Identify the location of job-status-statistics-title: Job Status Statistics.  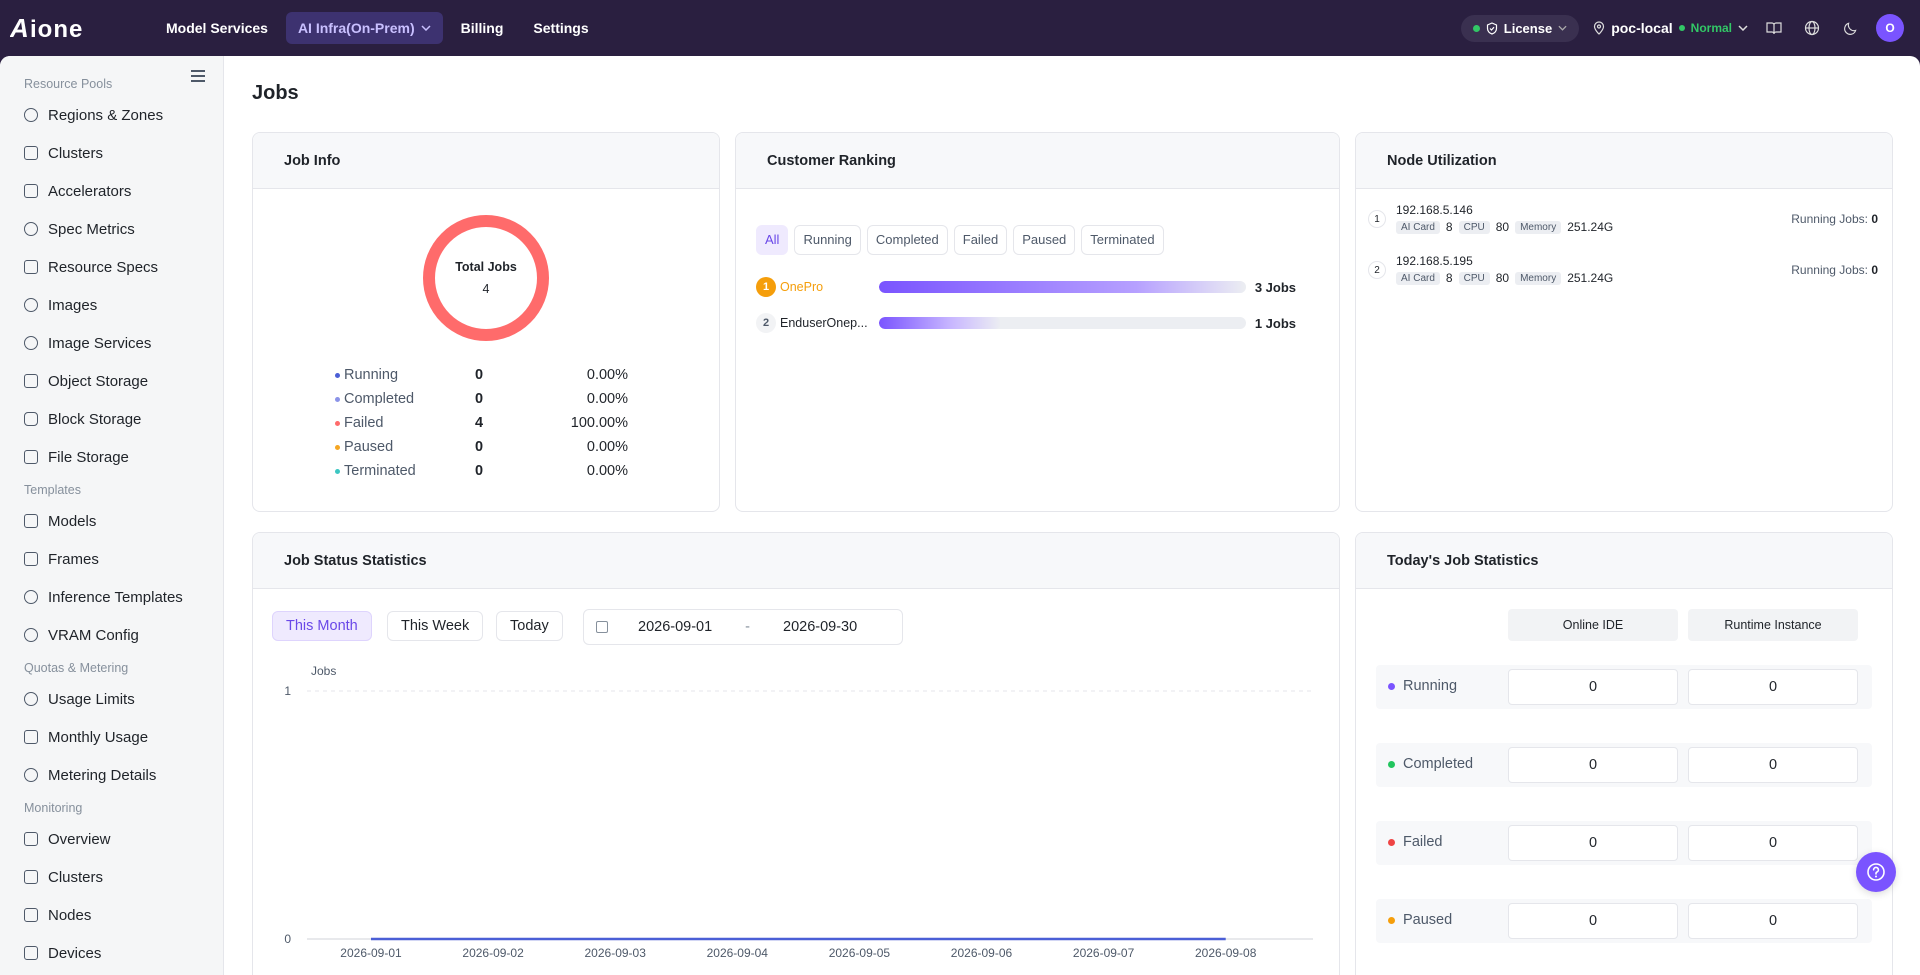
(796, 561).